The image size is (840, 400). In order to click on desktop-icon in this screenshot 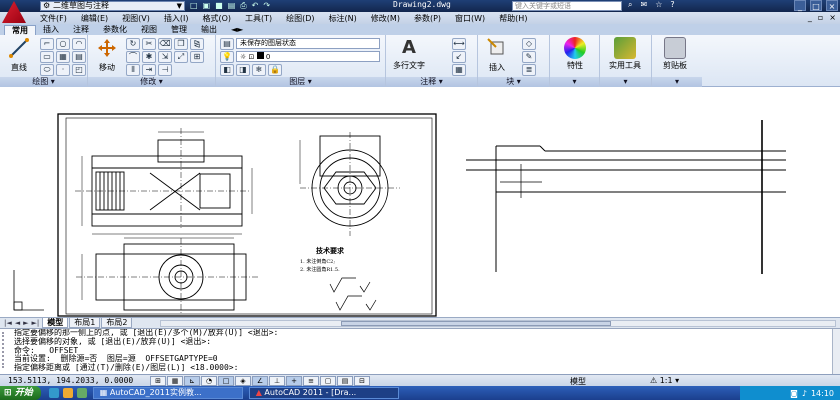, I will do `click(81, 393)`.